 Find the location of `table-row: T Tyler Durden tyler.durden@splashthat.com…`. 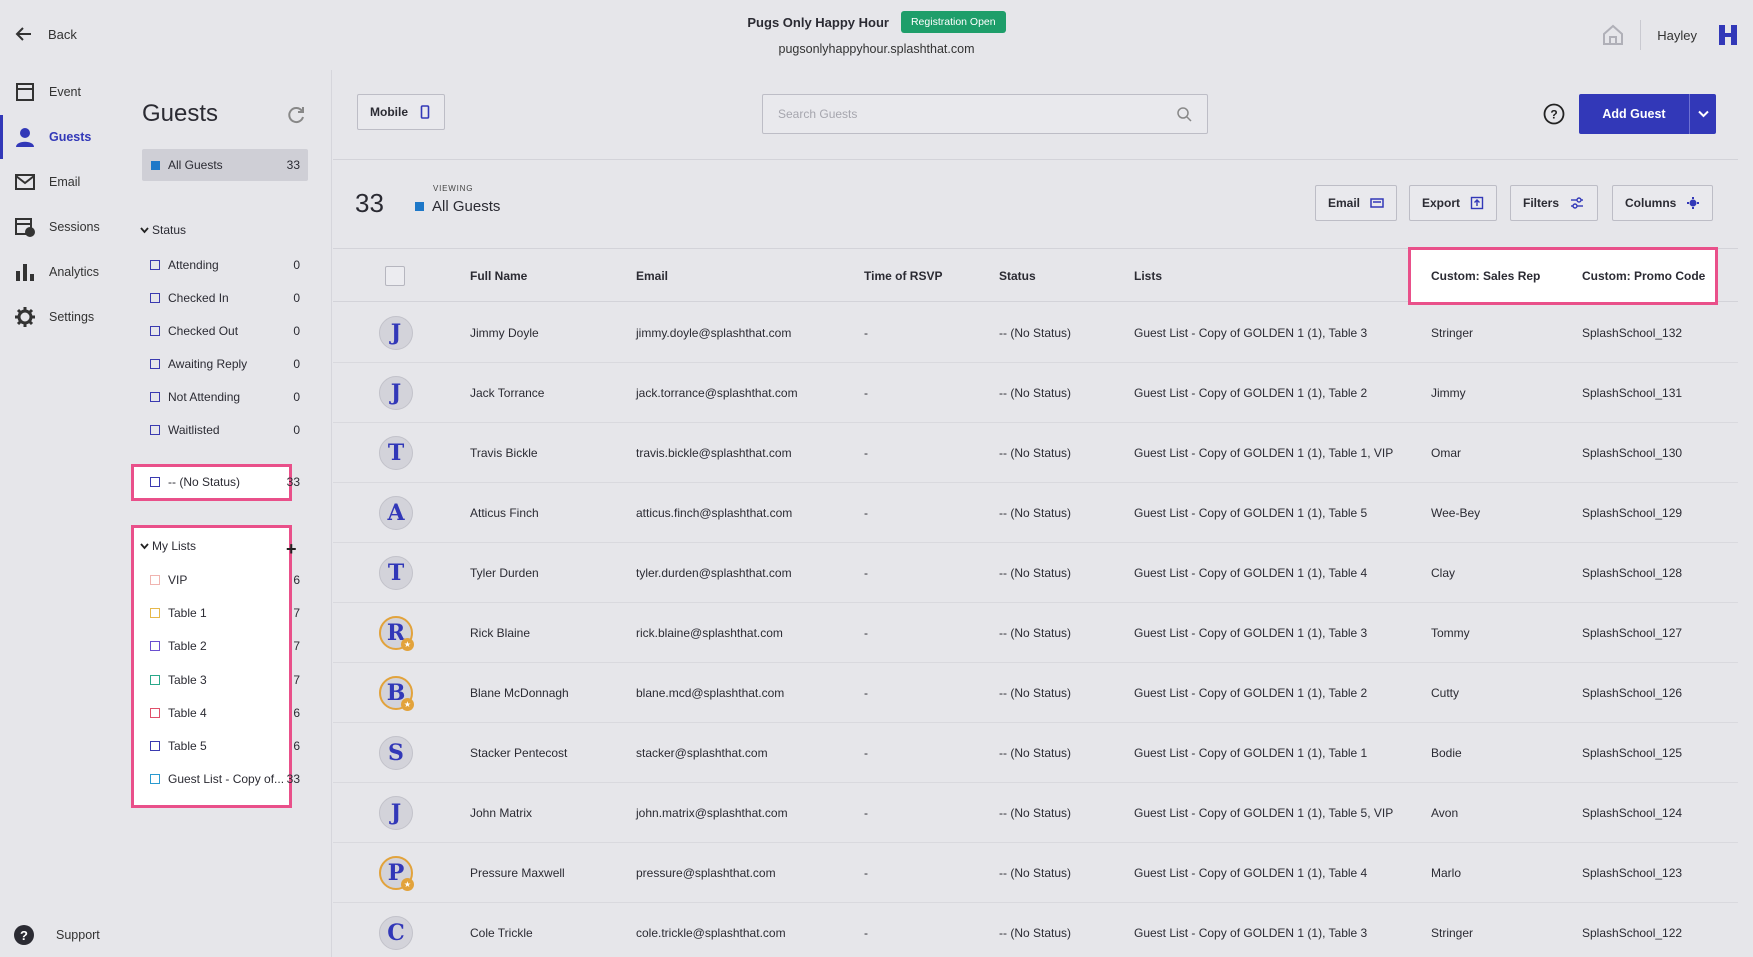

table-row: T Tyler Durden tyler.durden@splashthat.com… is located at coordinates (1035, 573).